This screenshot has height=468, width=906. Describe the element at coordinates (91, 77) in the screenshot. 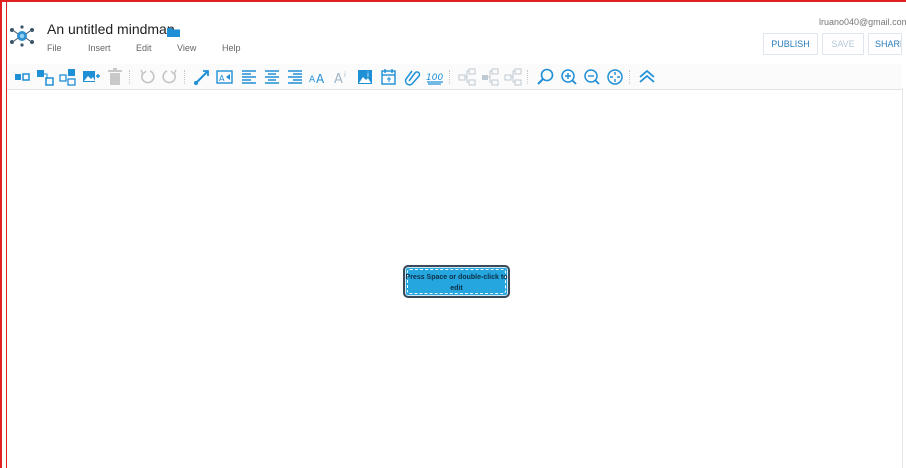

I see `insert-image-icon` at that location.